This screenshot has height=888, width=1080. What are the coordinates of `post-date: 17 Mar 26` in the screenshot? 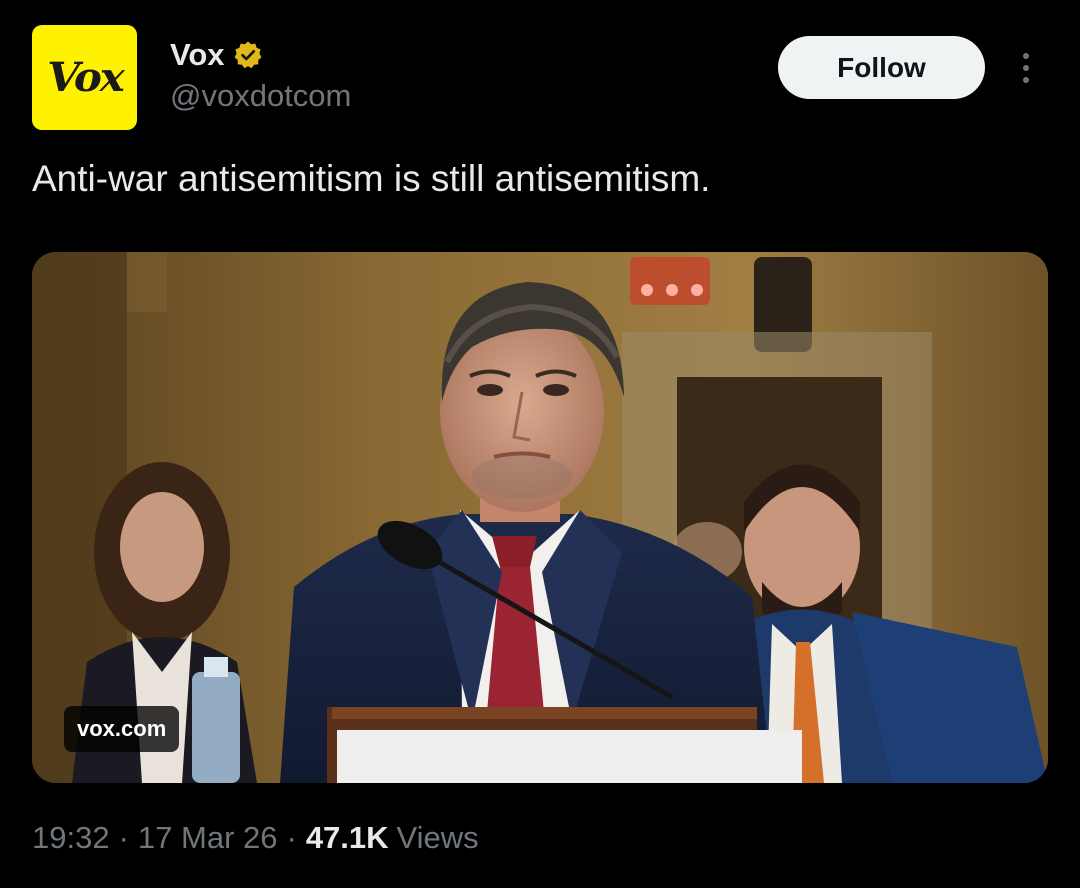 It's located at (208, 838).